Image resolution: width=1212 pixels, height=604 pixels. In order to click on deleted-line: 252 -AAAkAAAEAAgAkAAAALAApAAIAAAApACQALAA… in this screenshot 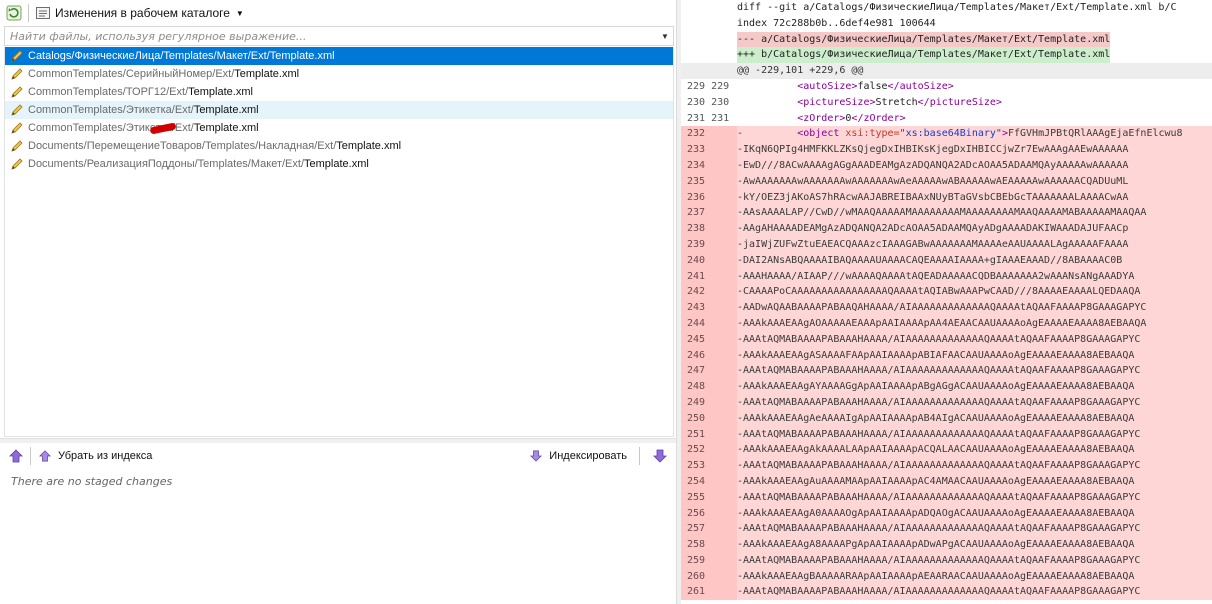, I will do `click(946, 450)`.